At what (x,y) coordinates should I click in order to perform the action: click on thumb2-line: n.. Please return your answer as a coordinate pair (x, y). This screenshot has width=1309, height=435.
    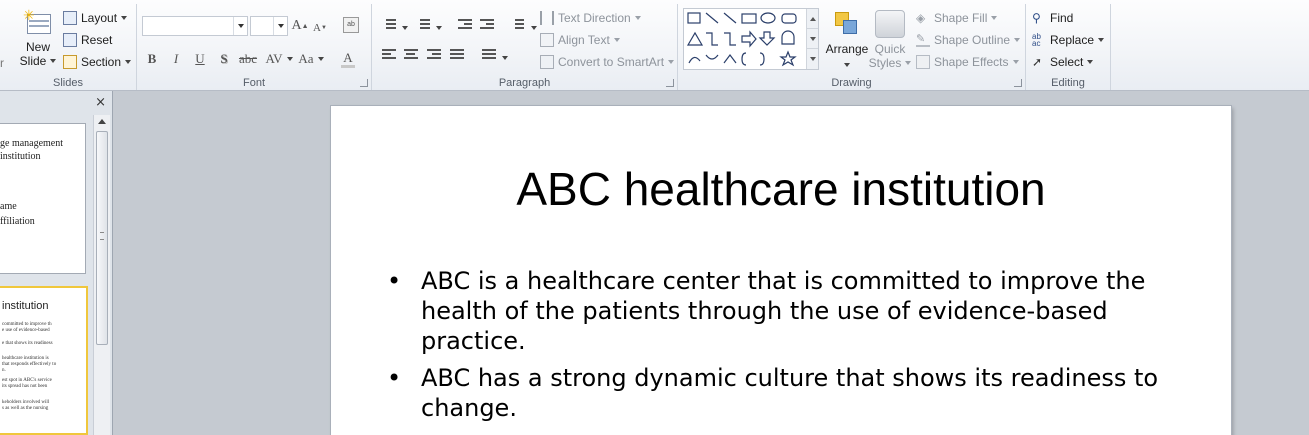
    Looking at the image, I should click on (4, 370).